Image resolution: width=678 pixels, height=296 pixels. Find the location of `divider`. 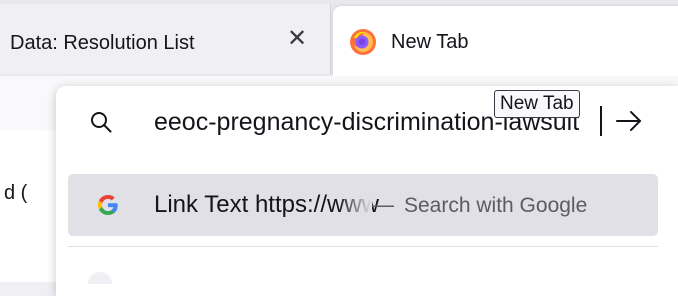

divider is located at coordinates (363, 246).